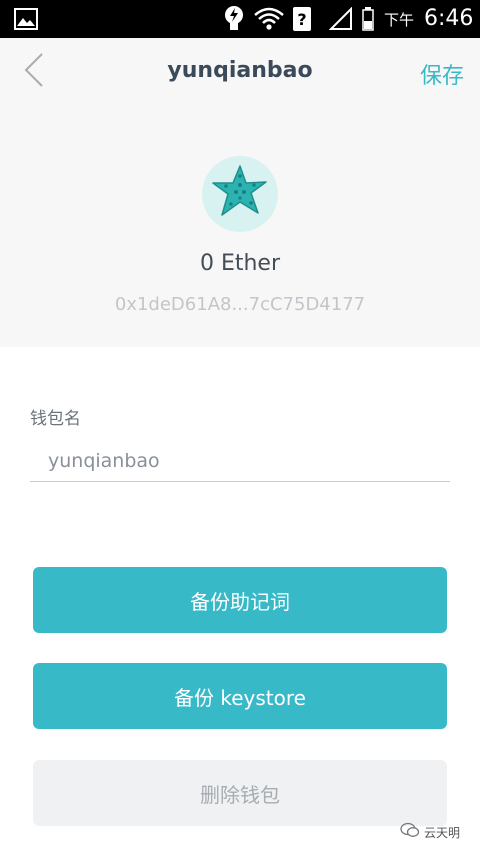 The width and height of the screenshot is (480, 854). I want to click on wallet-name-label: 钱包名, so click(55, 419).